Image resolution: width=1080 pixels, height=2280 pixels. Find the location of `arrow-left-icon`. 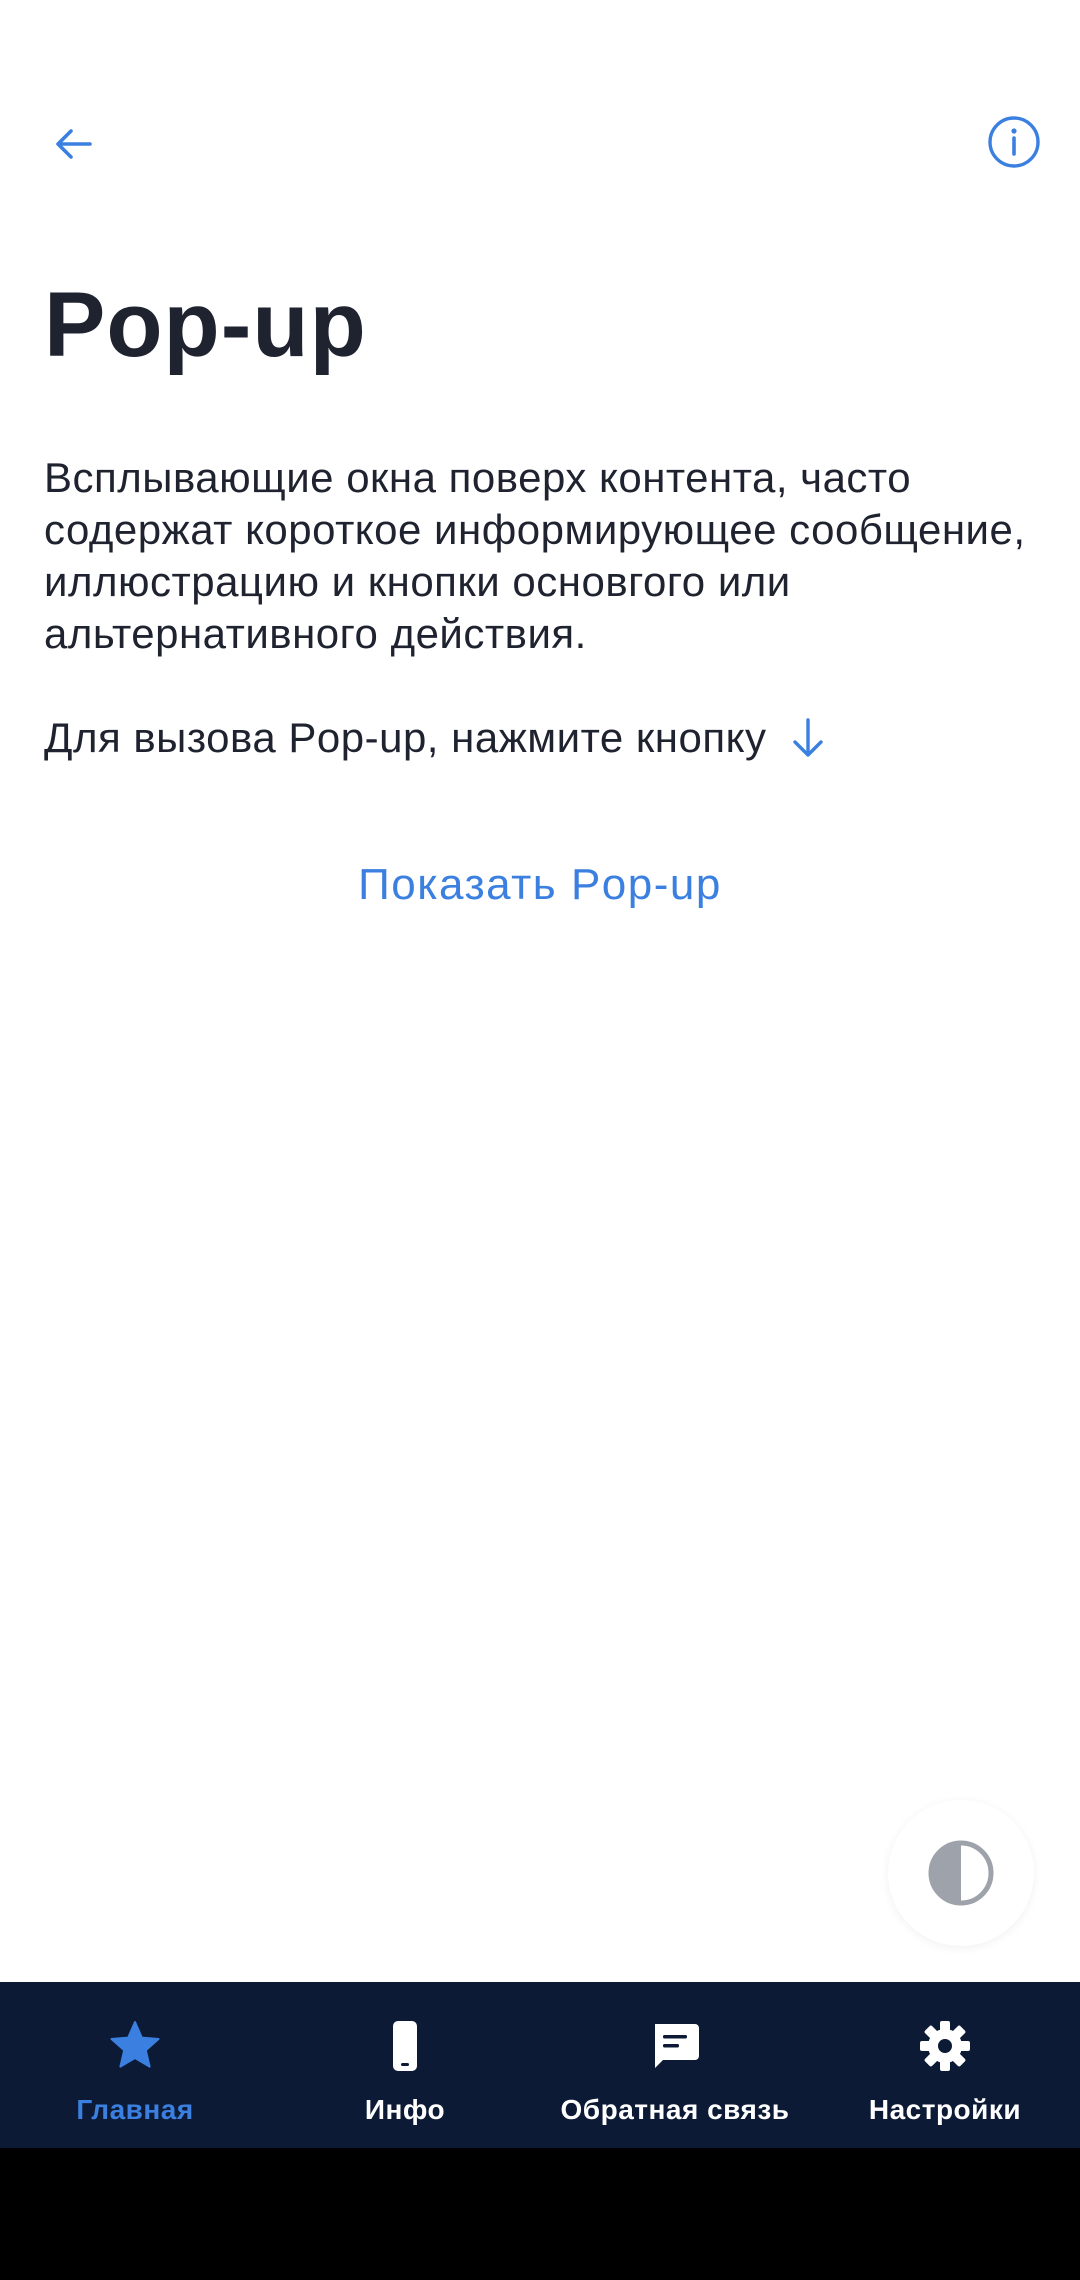

arrow-left-icon is located at coordinates (74, 144).